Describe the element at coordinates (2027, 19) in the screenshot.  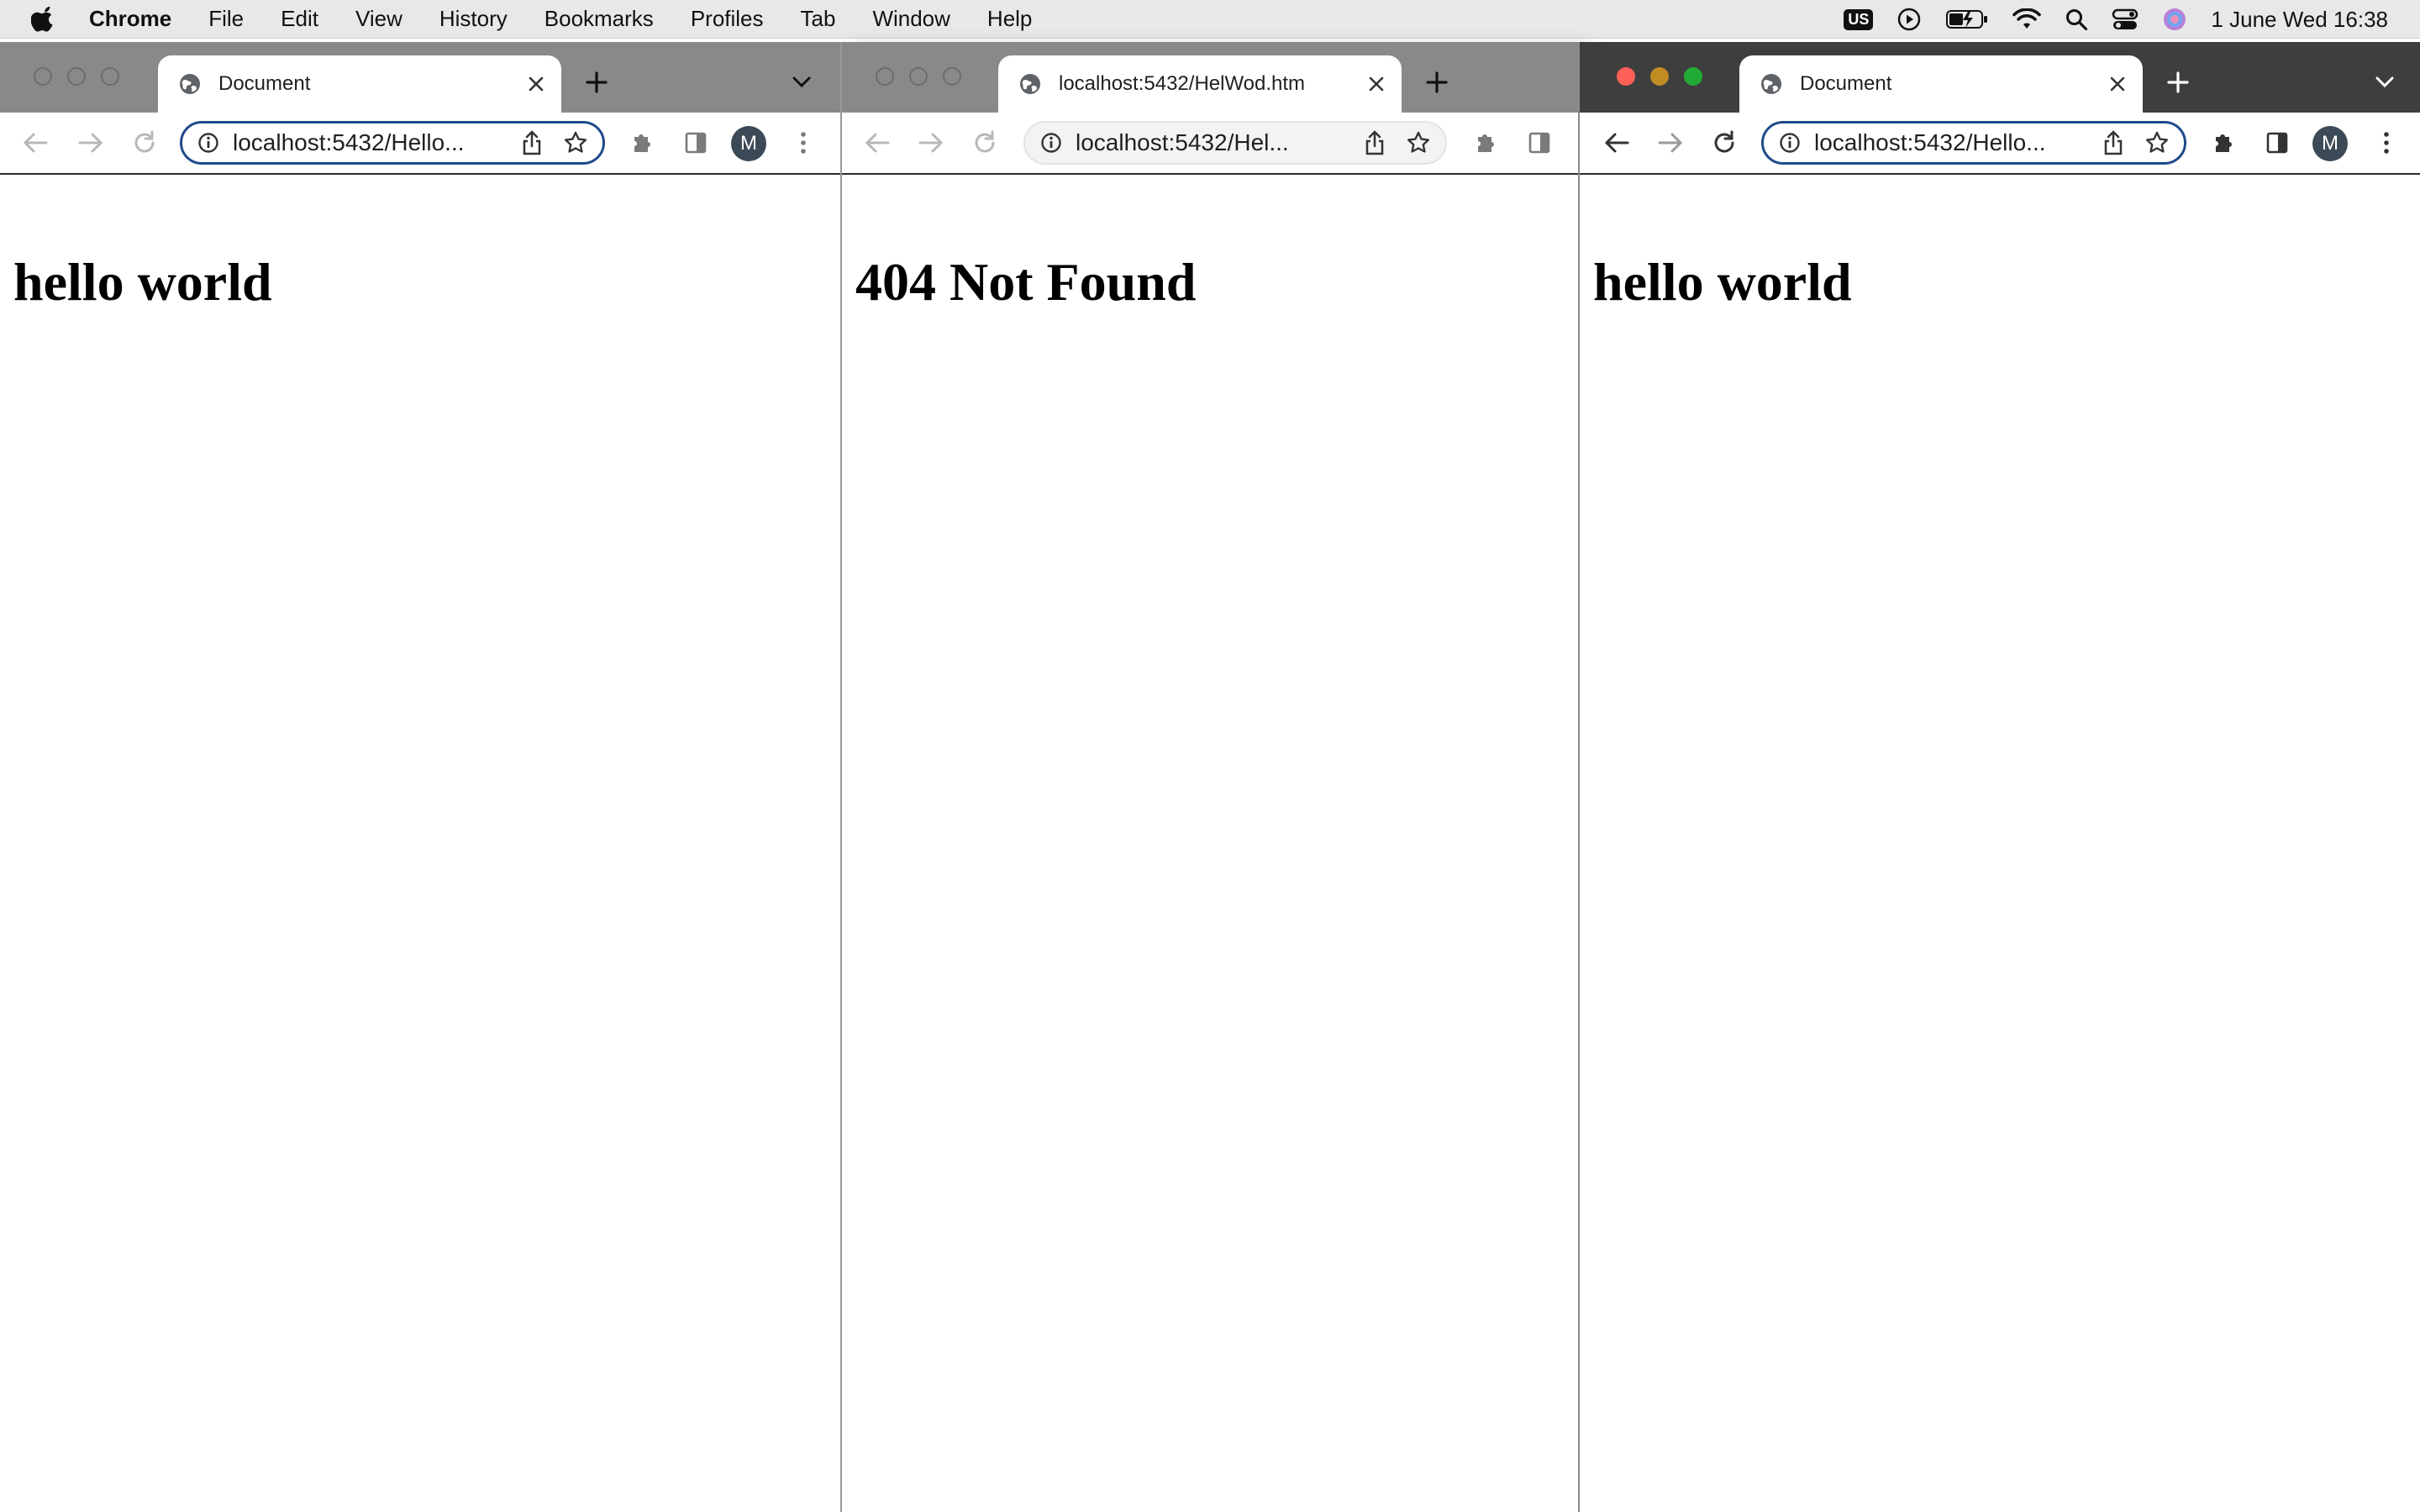
I see `wifi-icon` at that location.